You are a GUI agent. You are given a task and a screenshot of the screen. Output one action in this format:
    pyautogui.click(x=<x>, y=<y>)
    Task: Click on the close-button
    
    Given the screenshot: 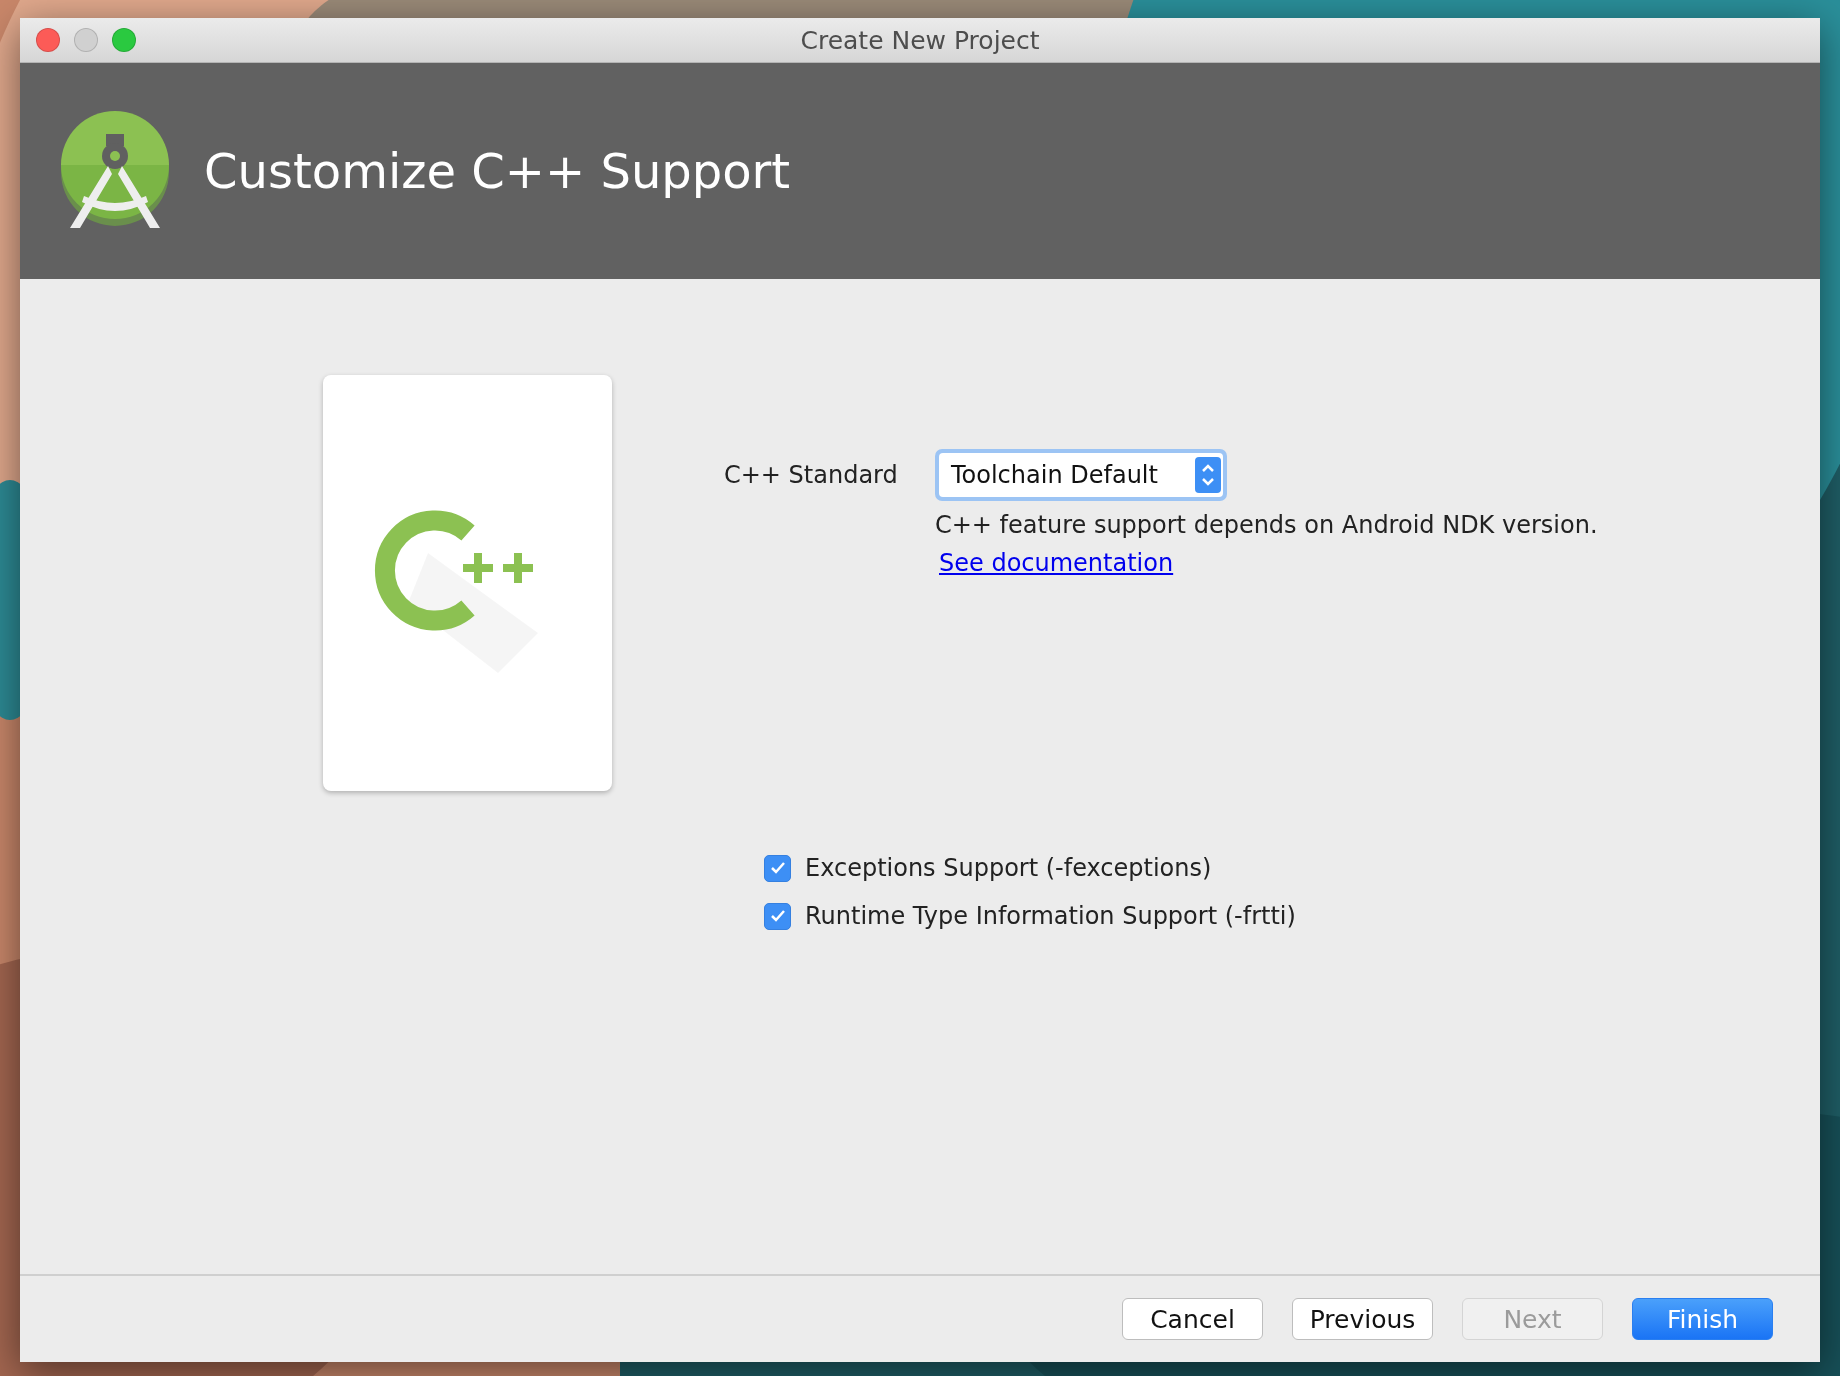 What is the action you would take?
    pyautogui.click(x=48, y=40)
    